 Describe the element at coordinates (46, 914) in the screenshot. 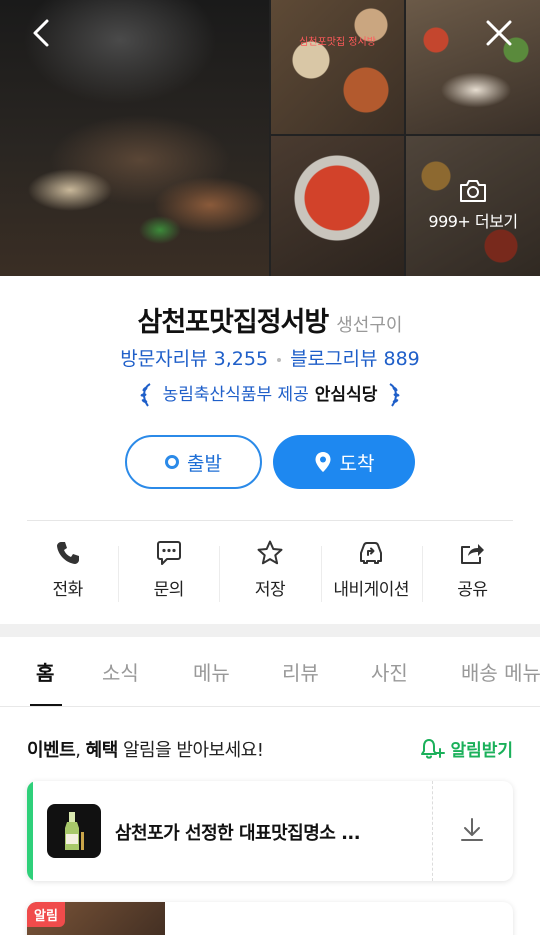

I see `notice-badge: 알림` at that location.